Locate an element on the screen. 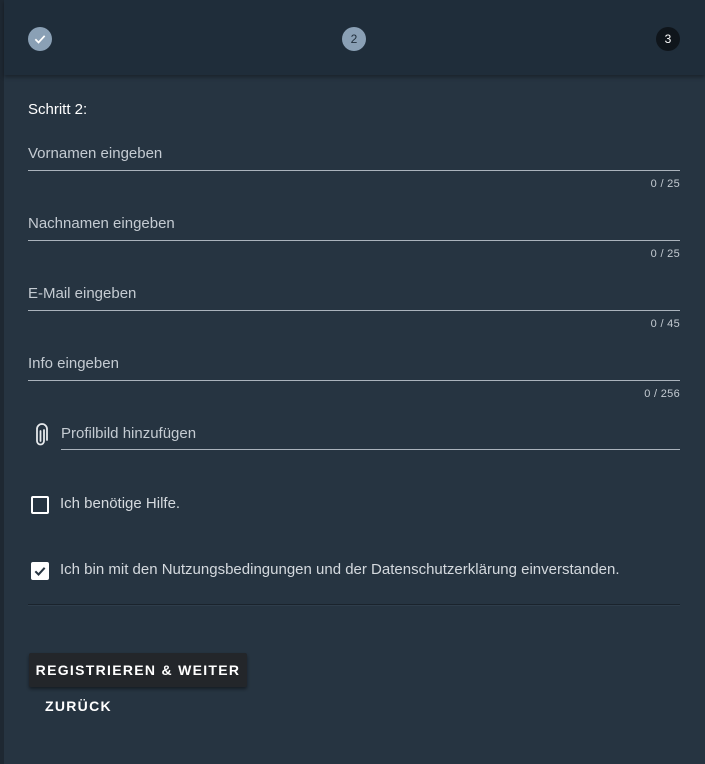 The width and height of the screenshot is (705, 764). back-button: ZURÜCK is located at coordinates (78, 706).